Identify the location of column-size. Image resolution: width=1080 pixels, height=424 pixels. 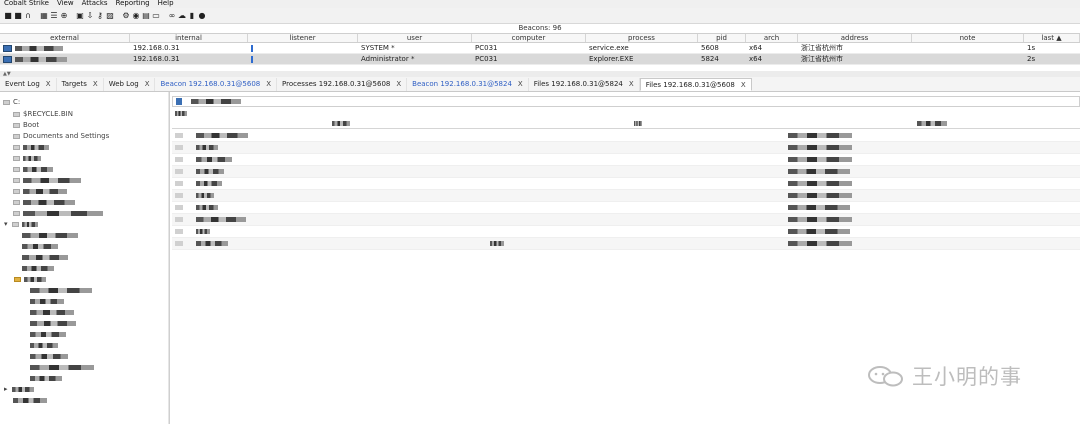
(638, 123).